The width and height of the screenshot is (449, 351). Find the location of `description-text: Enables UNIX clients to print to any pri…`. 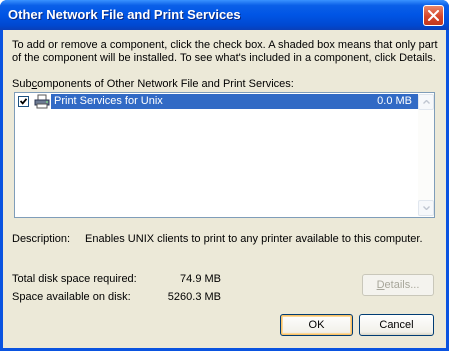

description-text: Enables UNIX clients to print to any pri… is located at coordinates (254, 239).